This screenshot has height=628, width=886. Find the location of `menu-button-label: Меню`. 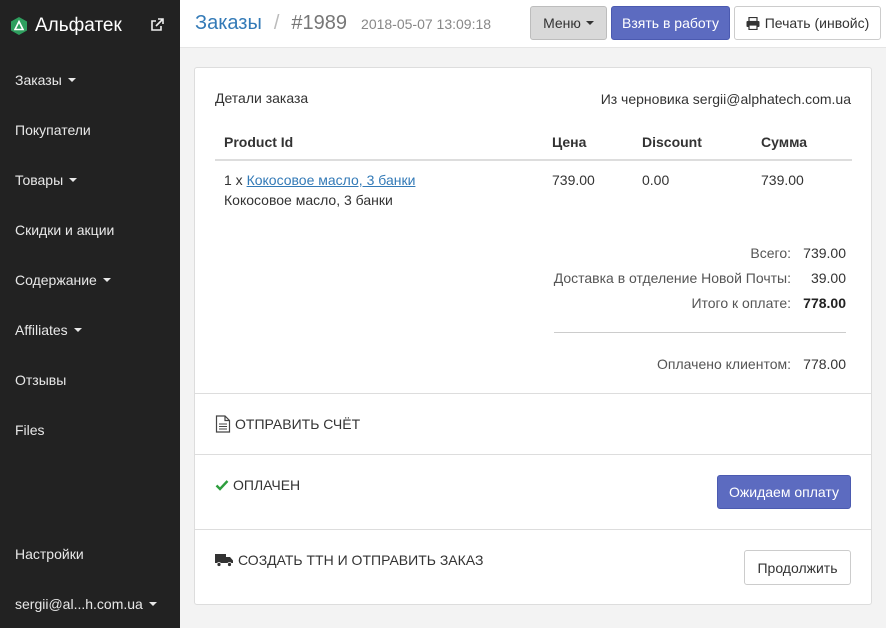

menu-button-label: Меню is located at coordinates (562, 23).